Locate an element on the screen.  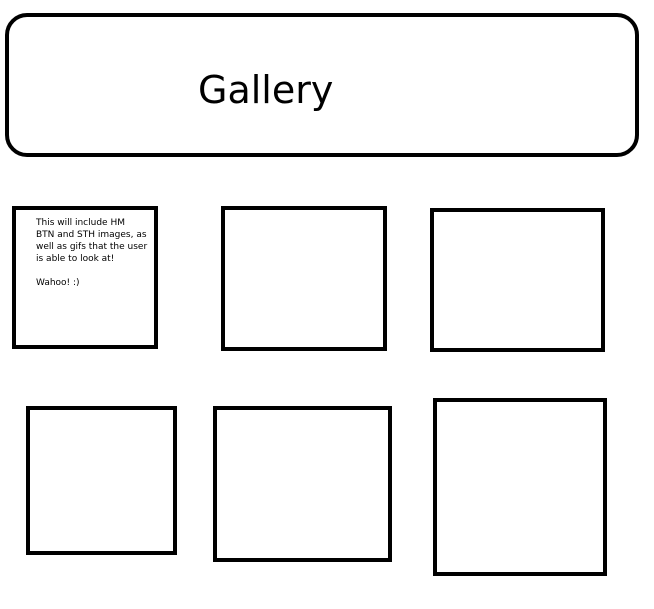
note-signoff: Wahoo! :) is located at coordinates (58, 283).